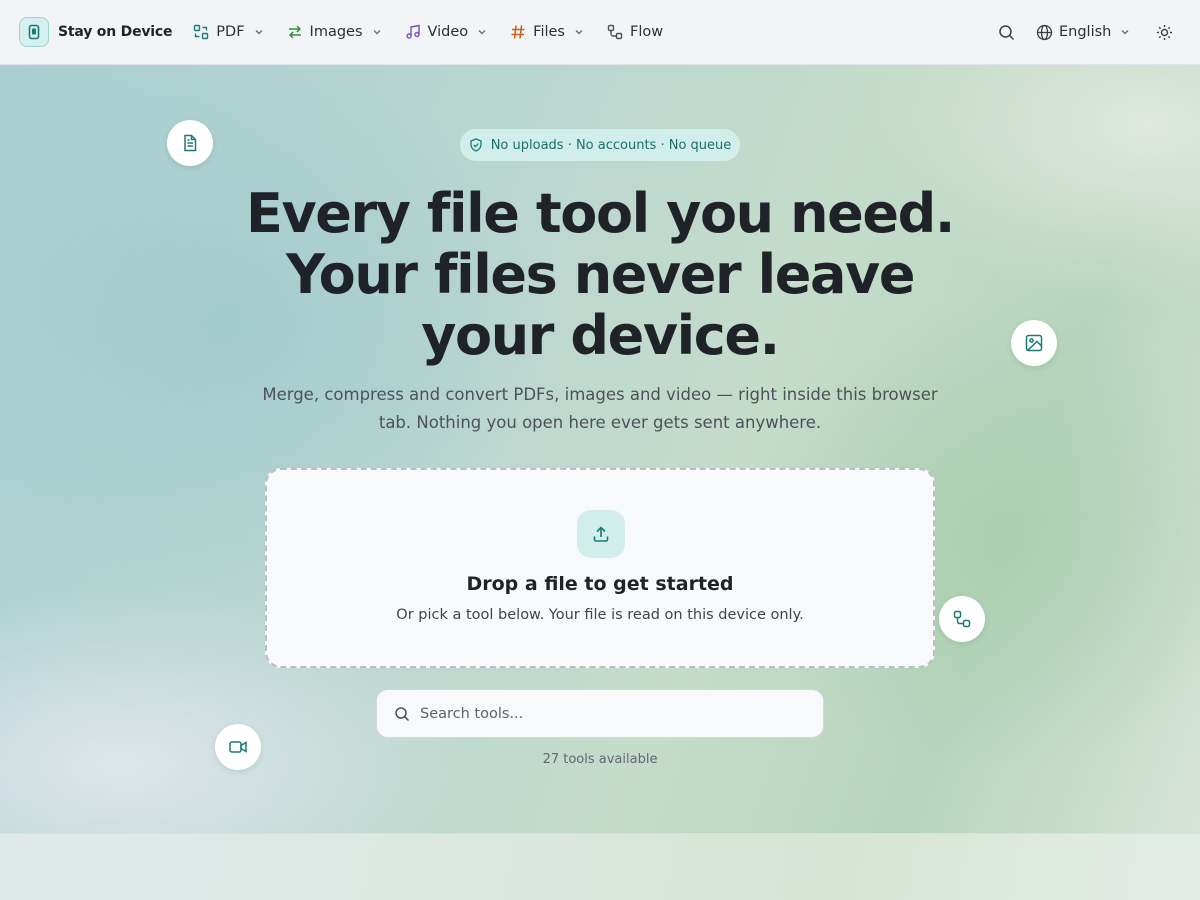  Describe the element at coordinates (600, 584) in the screenshot. I see `dropzone-title: Drop a file to get started` at that location.